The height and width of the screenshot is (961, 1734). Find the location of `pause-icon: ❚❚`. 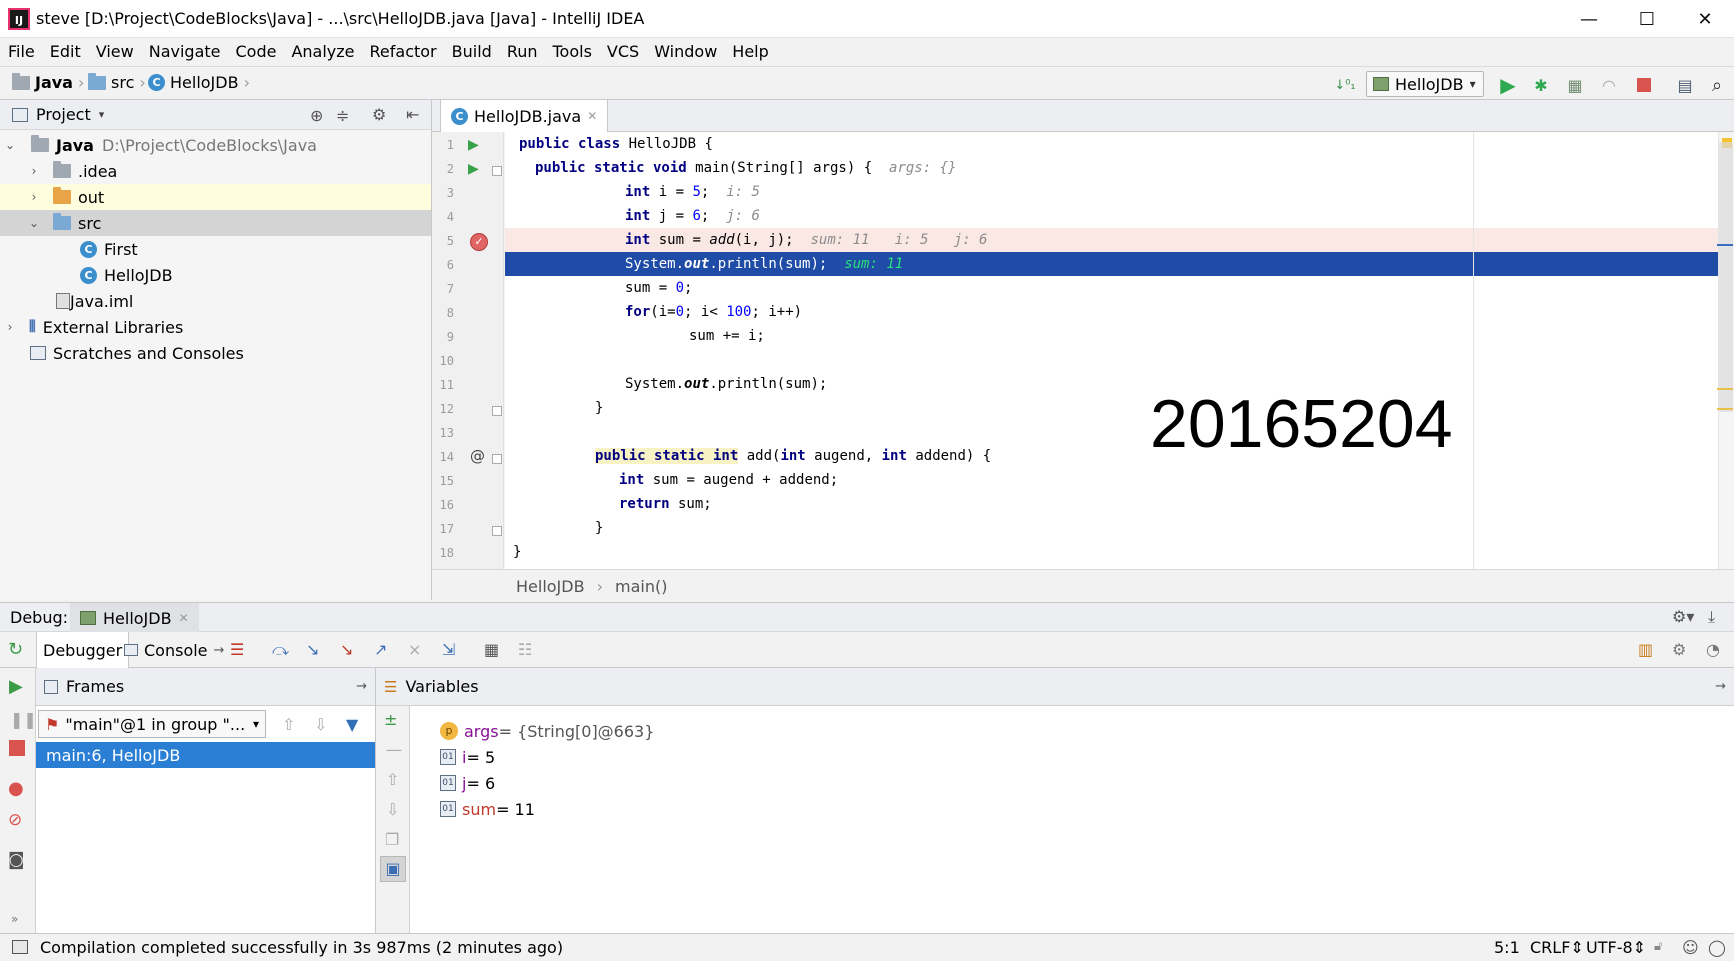

pause-icon: ❚❚ is located at coordinates (23, 719).